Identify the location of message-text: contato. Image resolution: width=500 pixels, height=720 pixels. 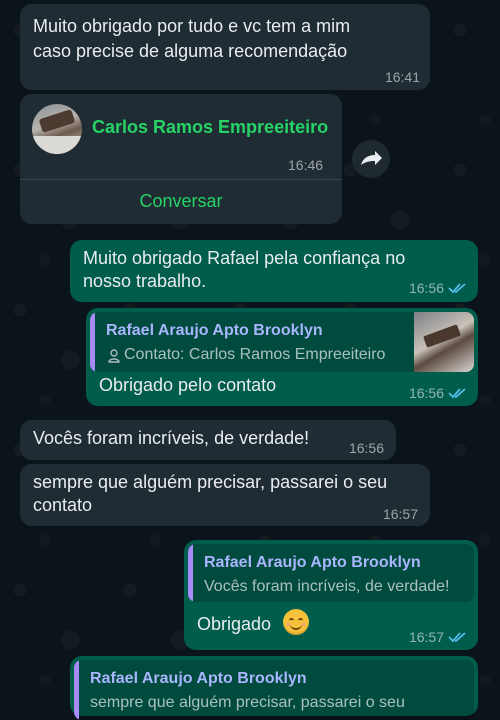
(63, 505).